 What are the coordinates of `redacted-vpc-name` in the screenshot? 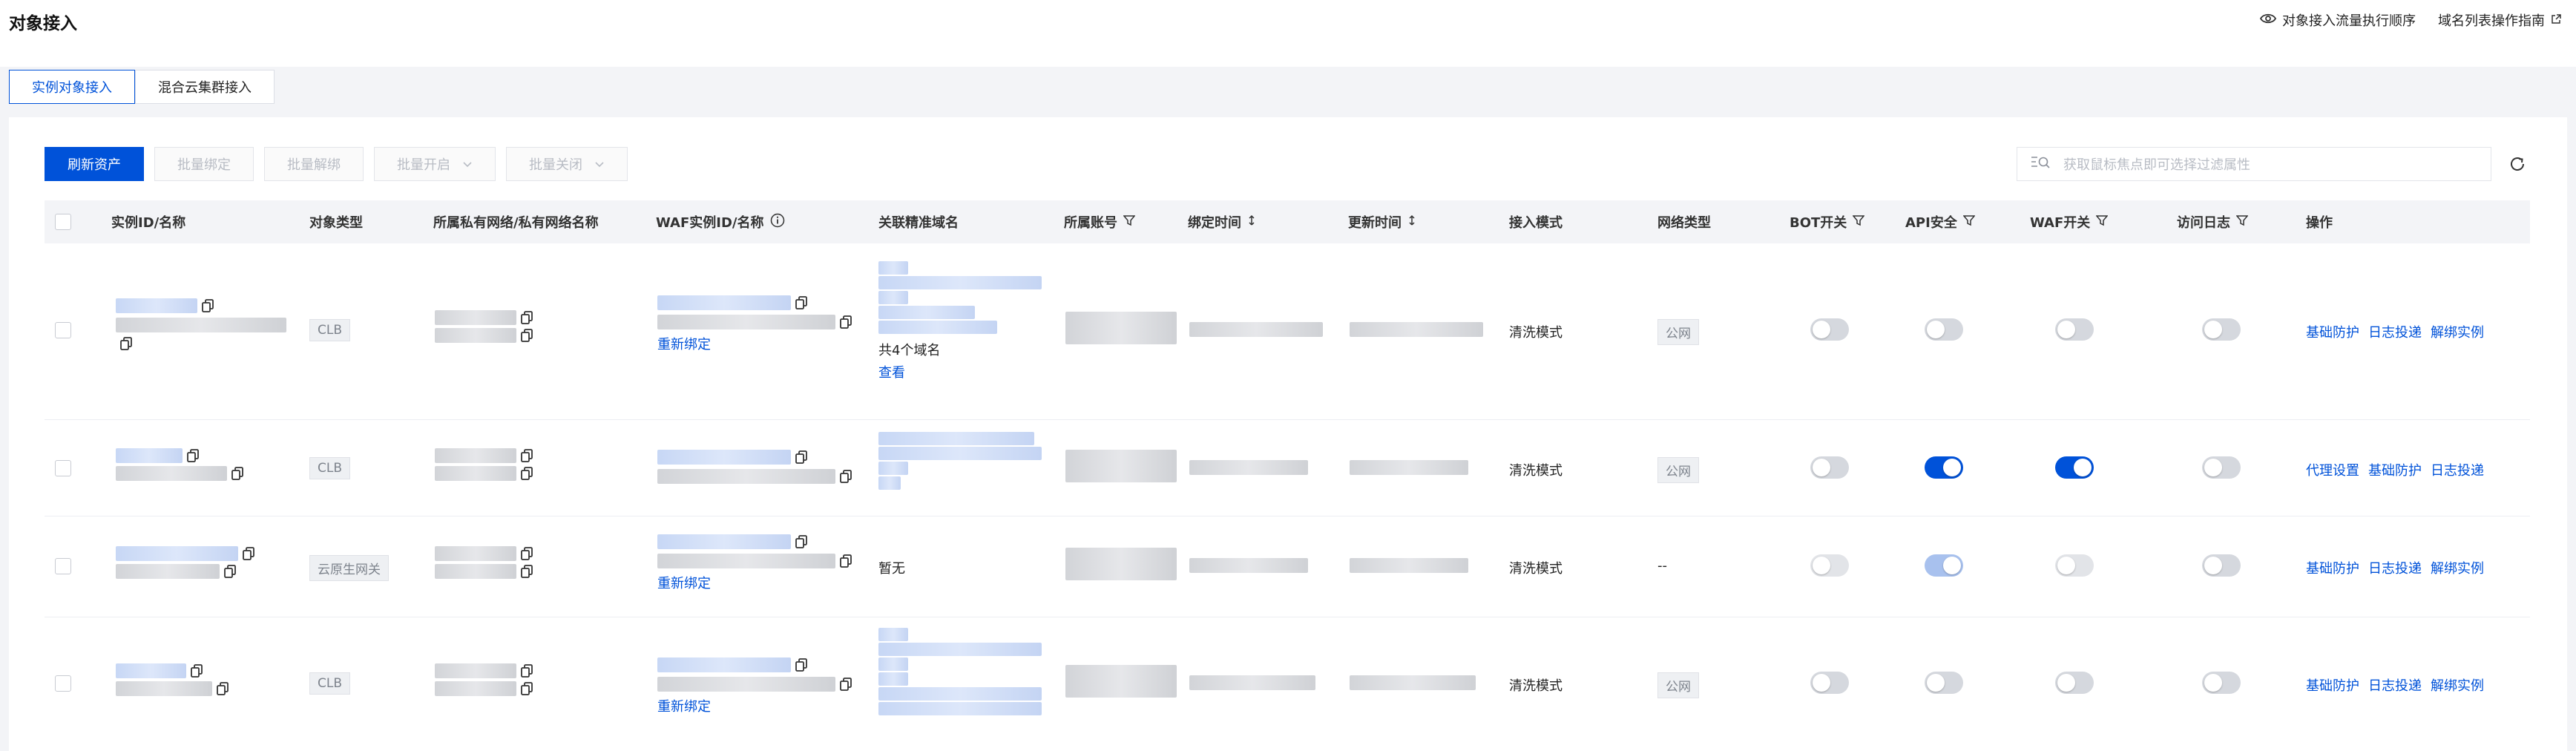 It's located at (476, 689).